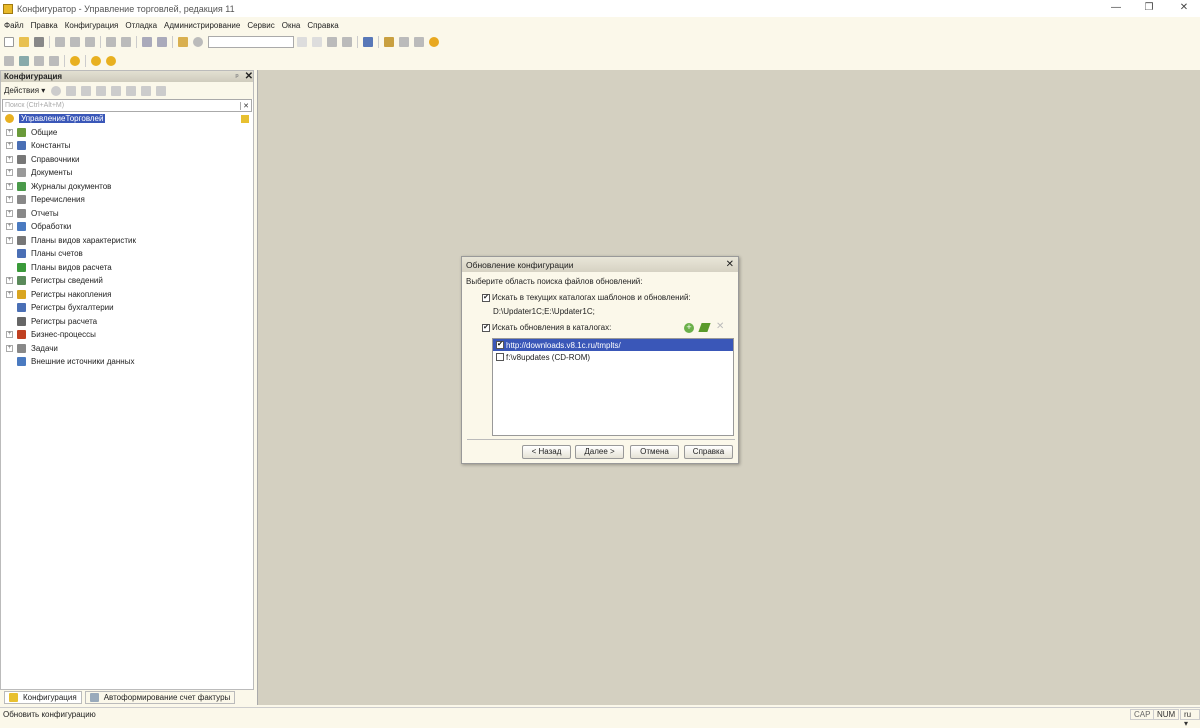 This screenshot has width=1200, height=728. Describe the element at coordinates (434, 41) in the screenshot. I see `info-icon` at that location.